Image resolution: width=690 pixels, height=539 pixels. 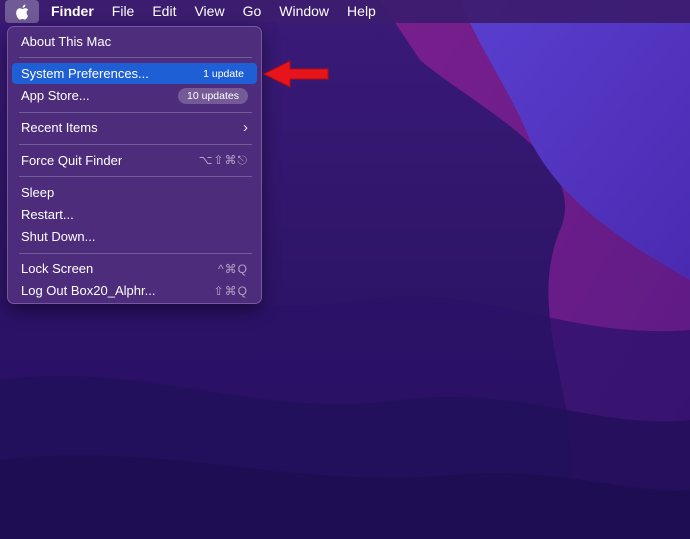 I want to click on menu-item-recent-items: Recent Items ›, so click(x=134, y=127).